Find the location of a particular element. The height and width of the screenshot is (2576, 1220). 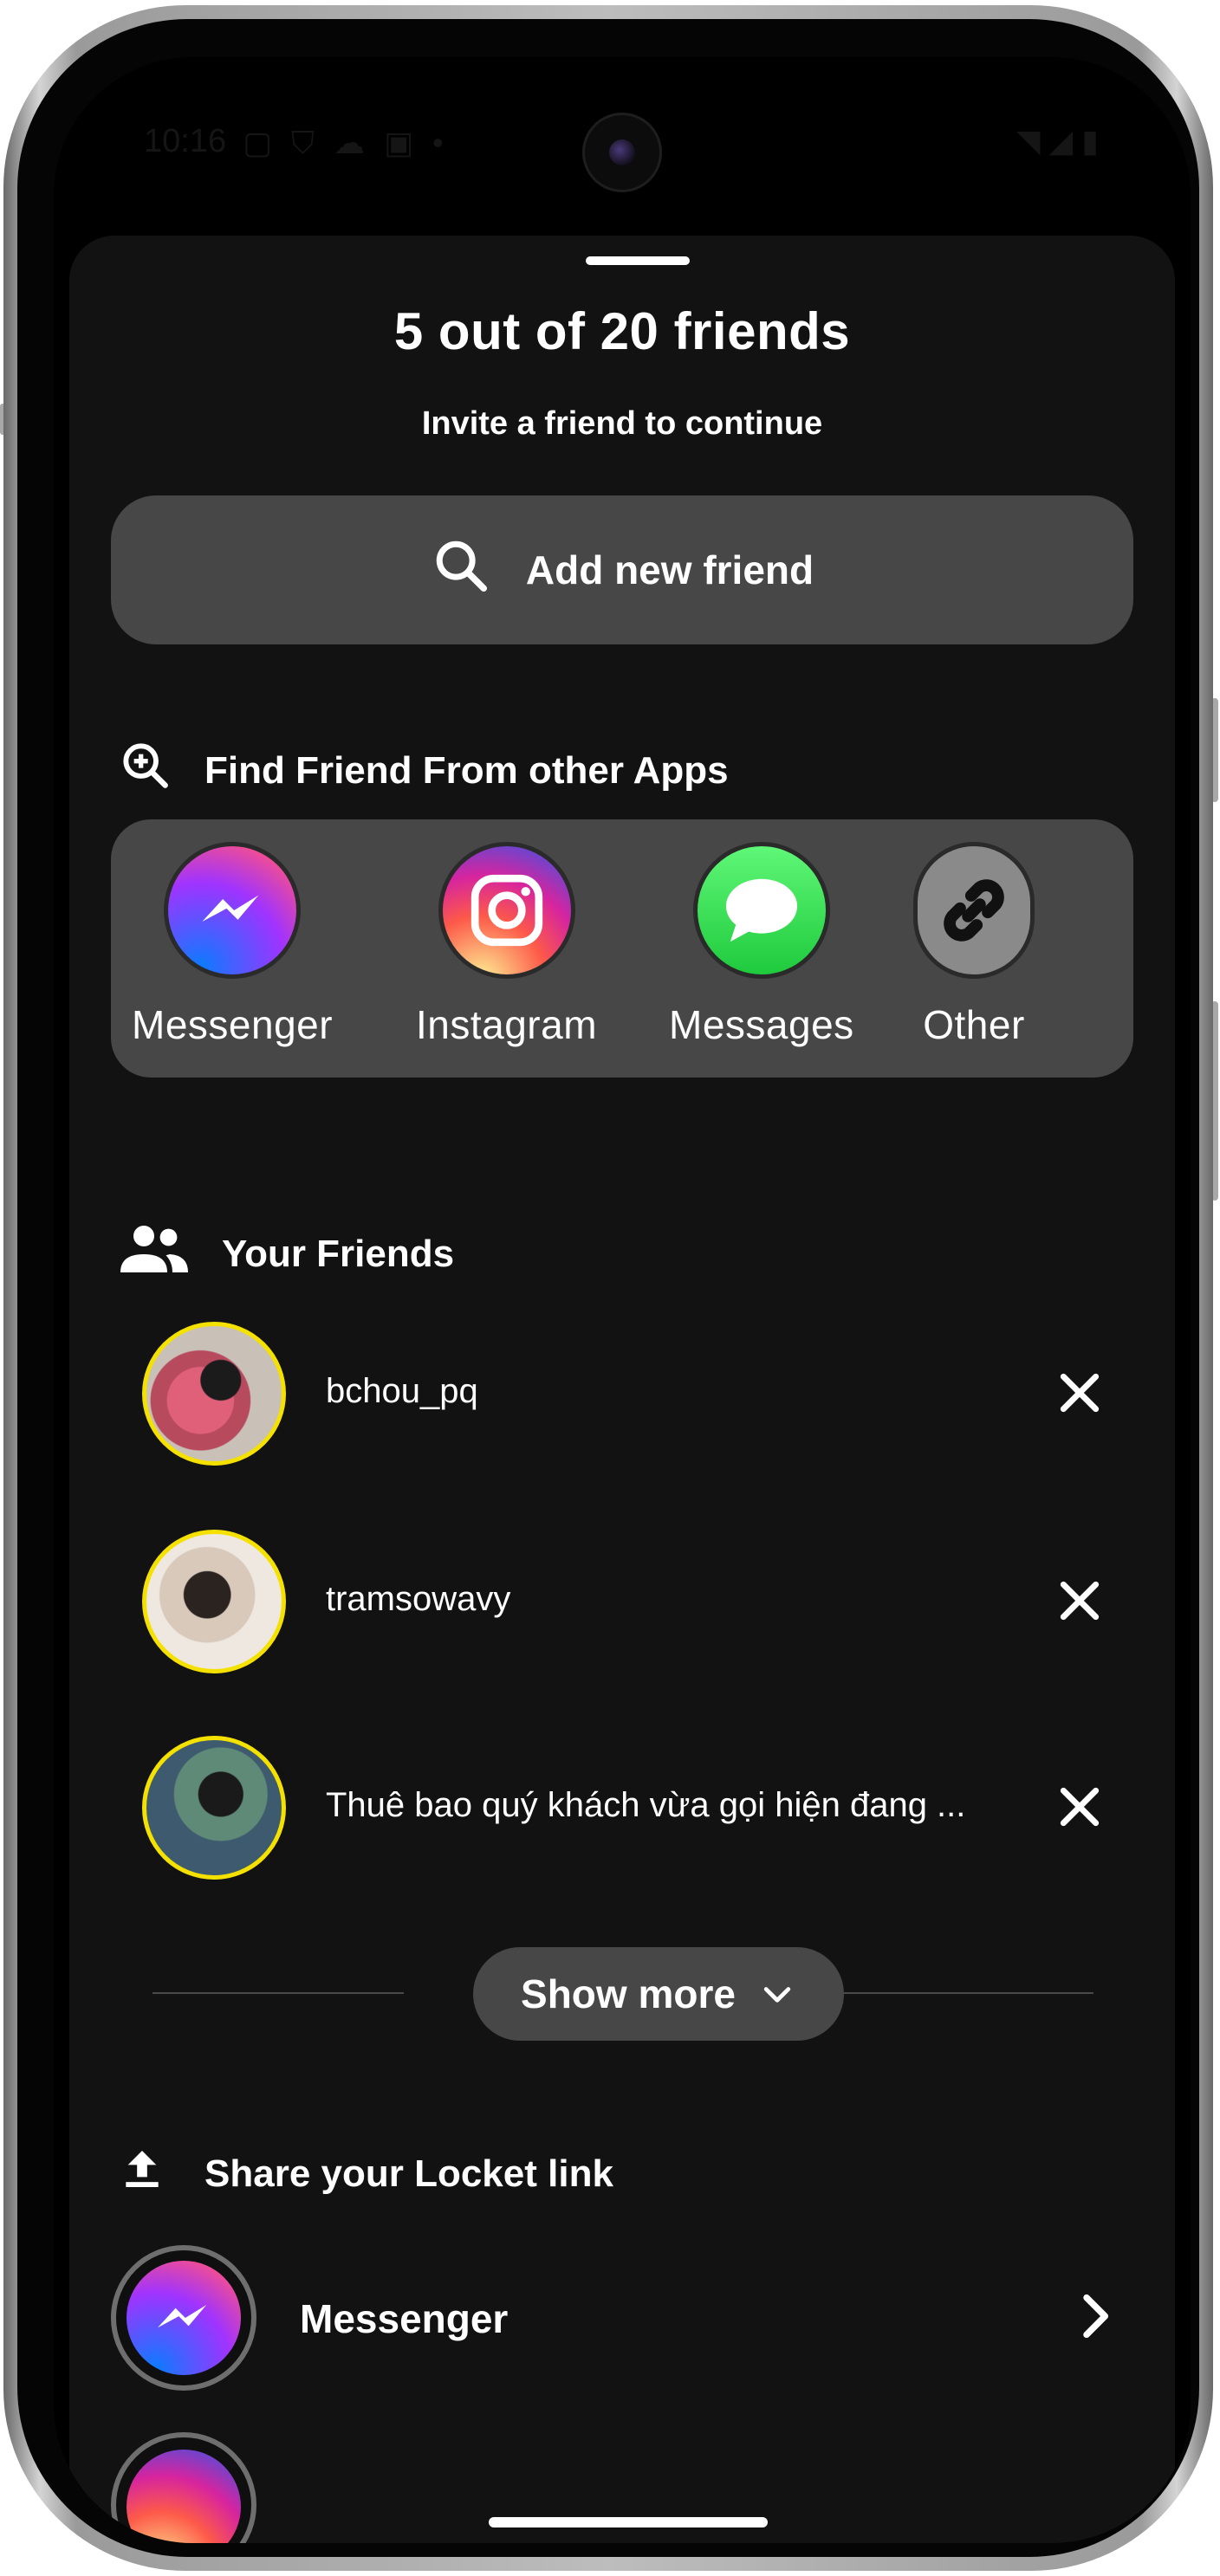

sheet-title: 5 out of 20 friends is located at coordinates (622, 331).